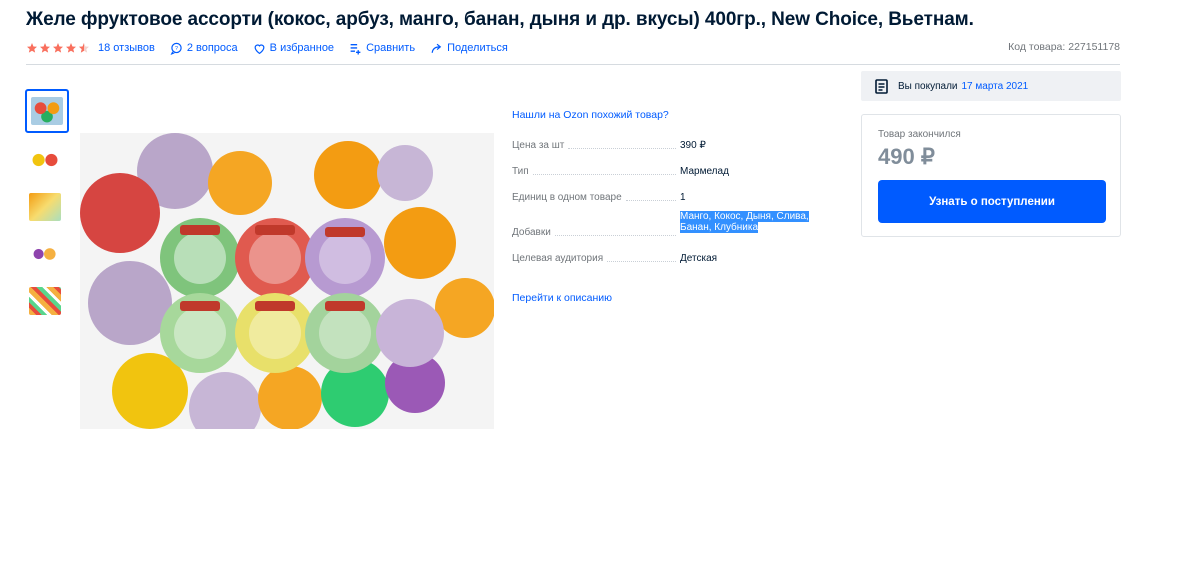  I want to click on favorite-link: В избранное, so click(293, 48).